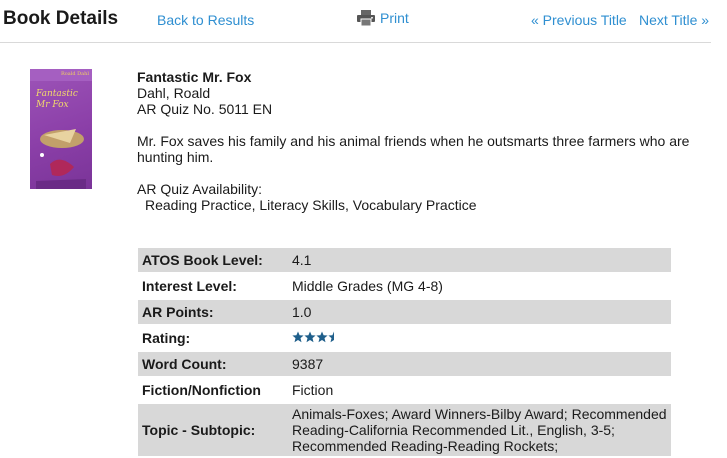 This screenshot has width=727, height=458. What do you see at coordinates (174, 93) in the screenshot?
I see `book-author: Dahl, Roald` at bounding box center [174, 93].